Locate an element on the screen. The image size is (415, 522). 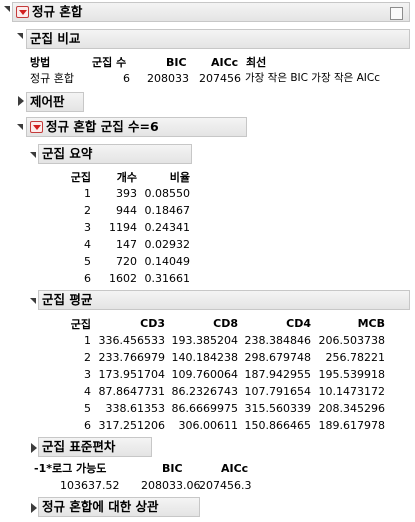
report-title: 정규 혼합 is located at coordinates (57, 11).